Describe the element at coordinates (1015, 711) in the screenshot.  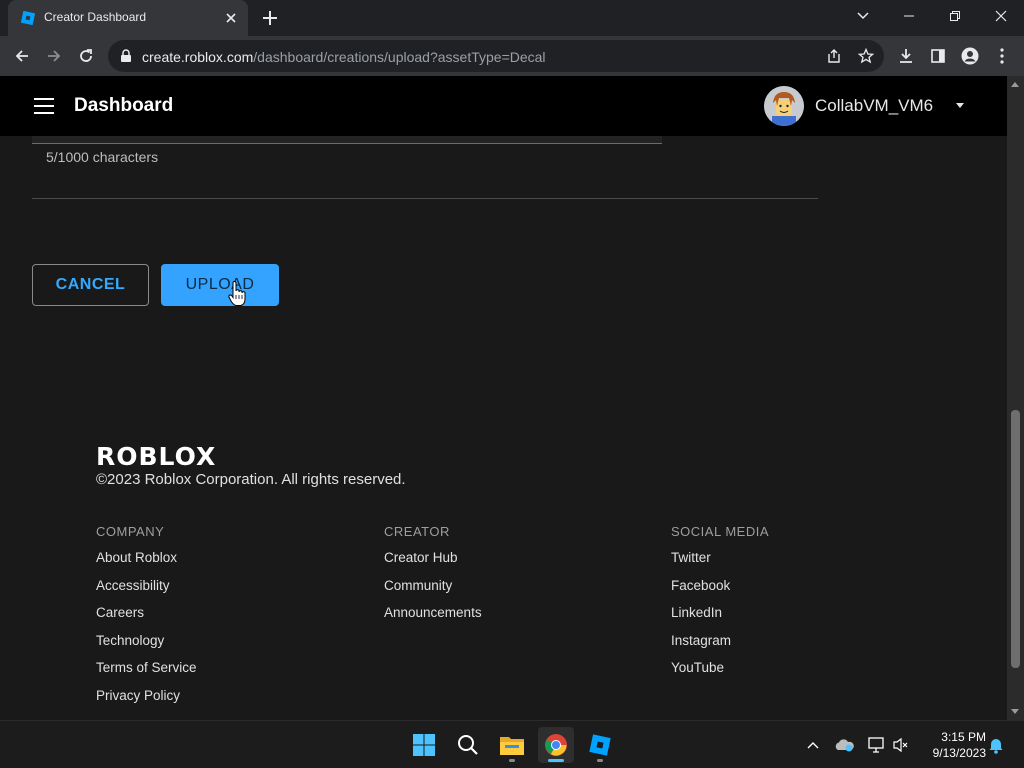
I see `scroll-down-icon` at that location.